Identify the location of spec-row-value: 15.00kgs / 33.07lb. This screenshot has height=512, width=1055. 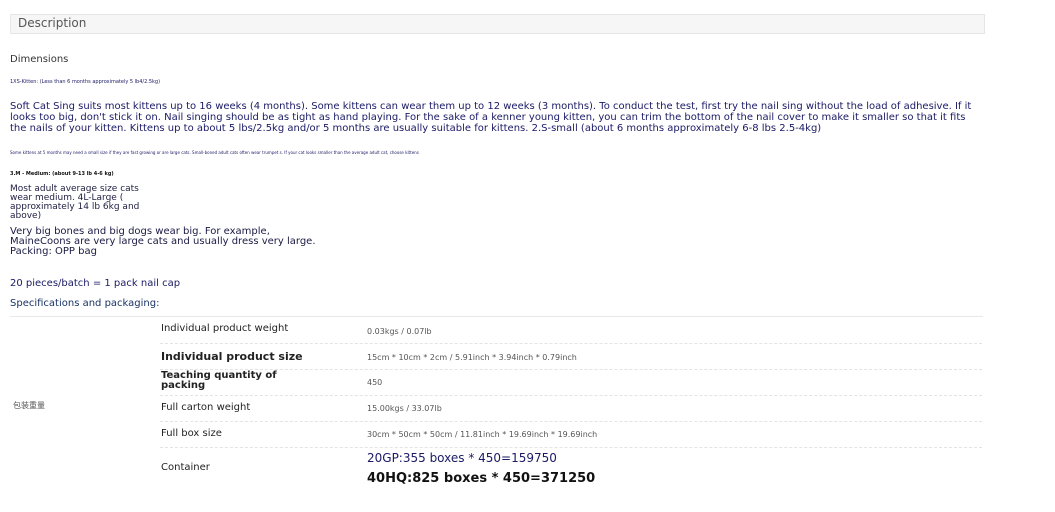
(404, 408).